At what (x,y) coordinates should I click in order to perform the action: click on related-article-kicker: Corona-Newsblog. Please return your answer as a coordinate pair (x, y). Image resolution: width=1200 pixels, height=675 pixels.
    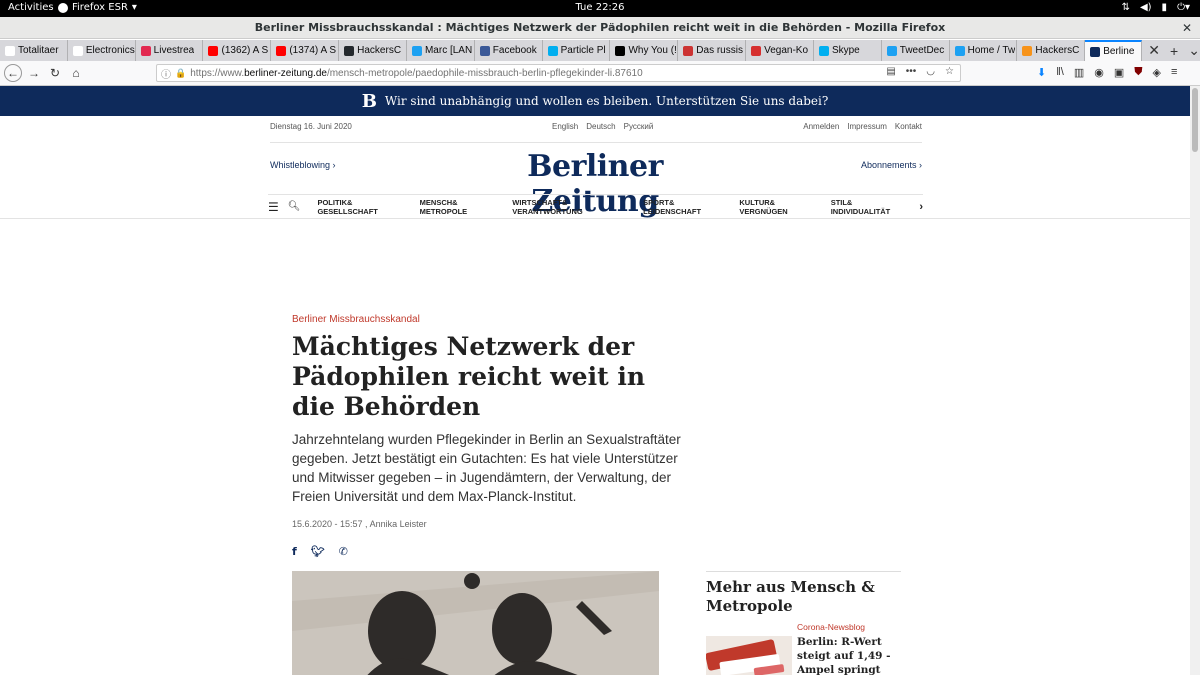
    Looking at the image, I should click on (831, 627).